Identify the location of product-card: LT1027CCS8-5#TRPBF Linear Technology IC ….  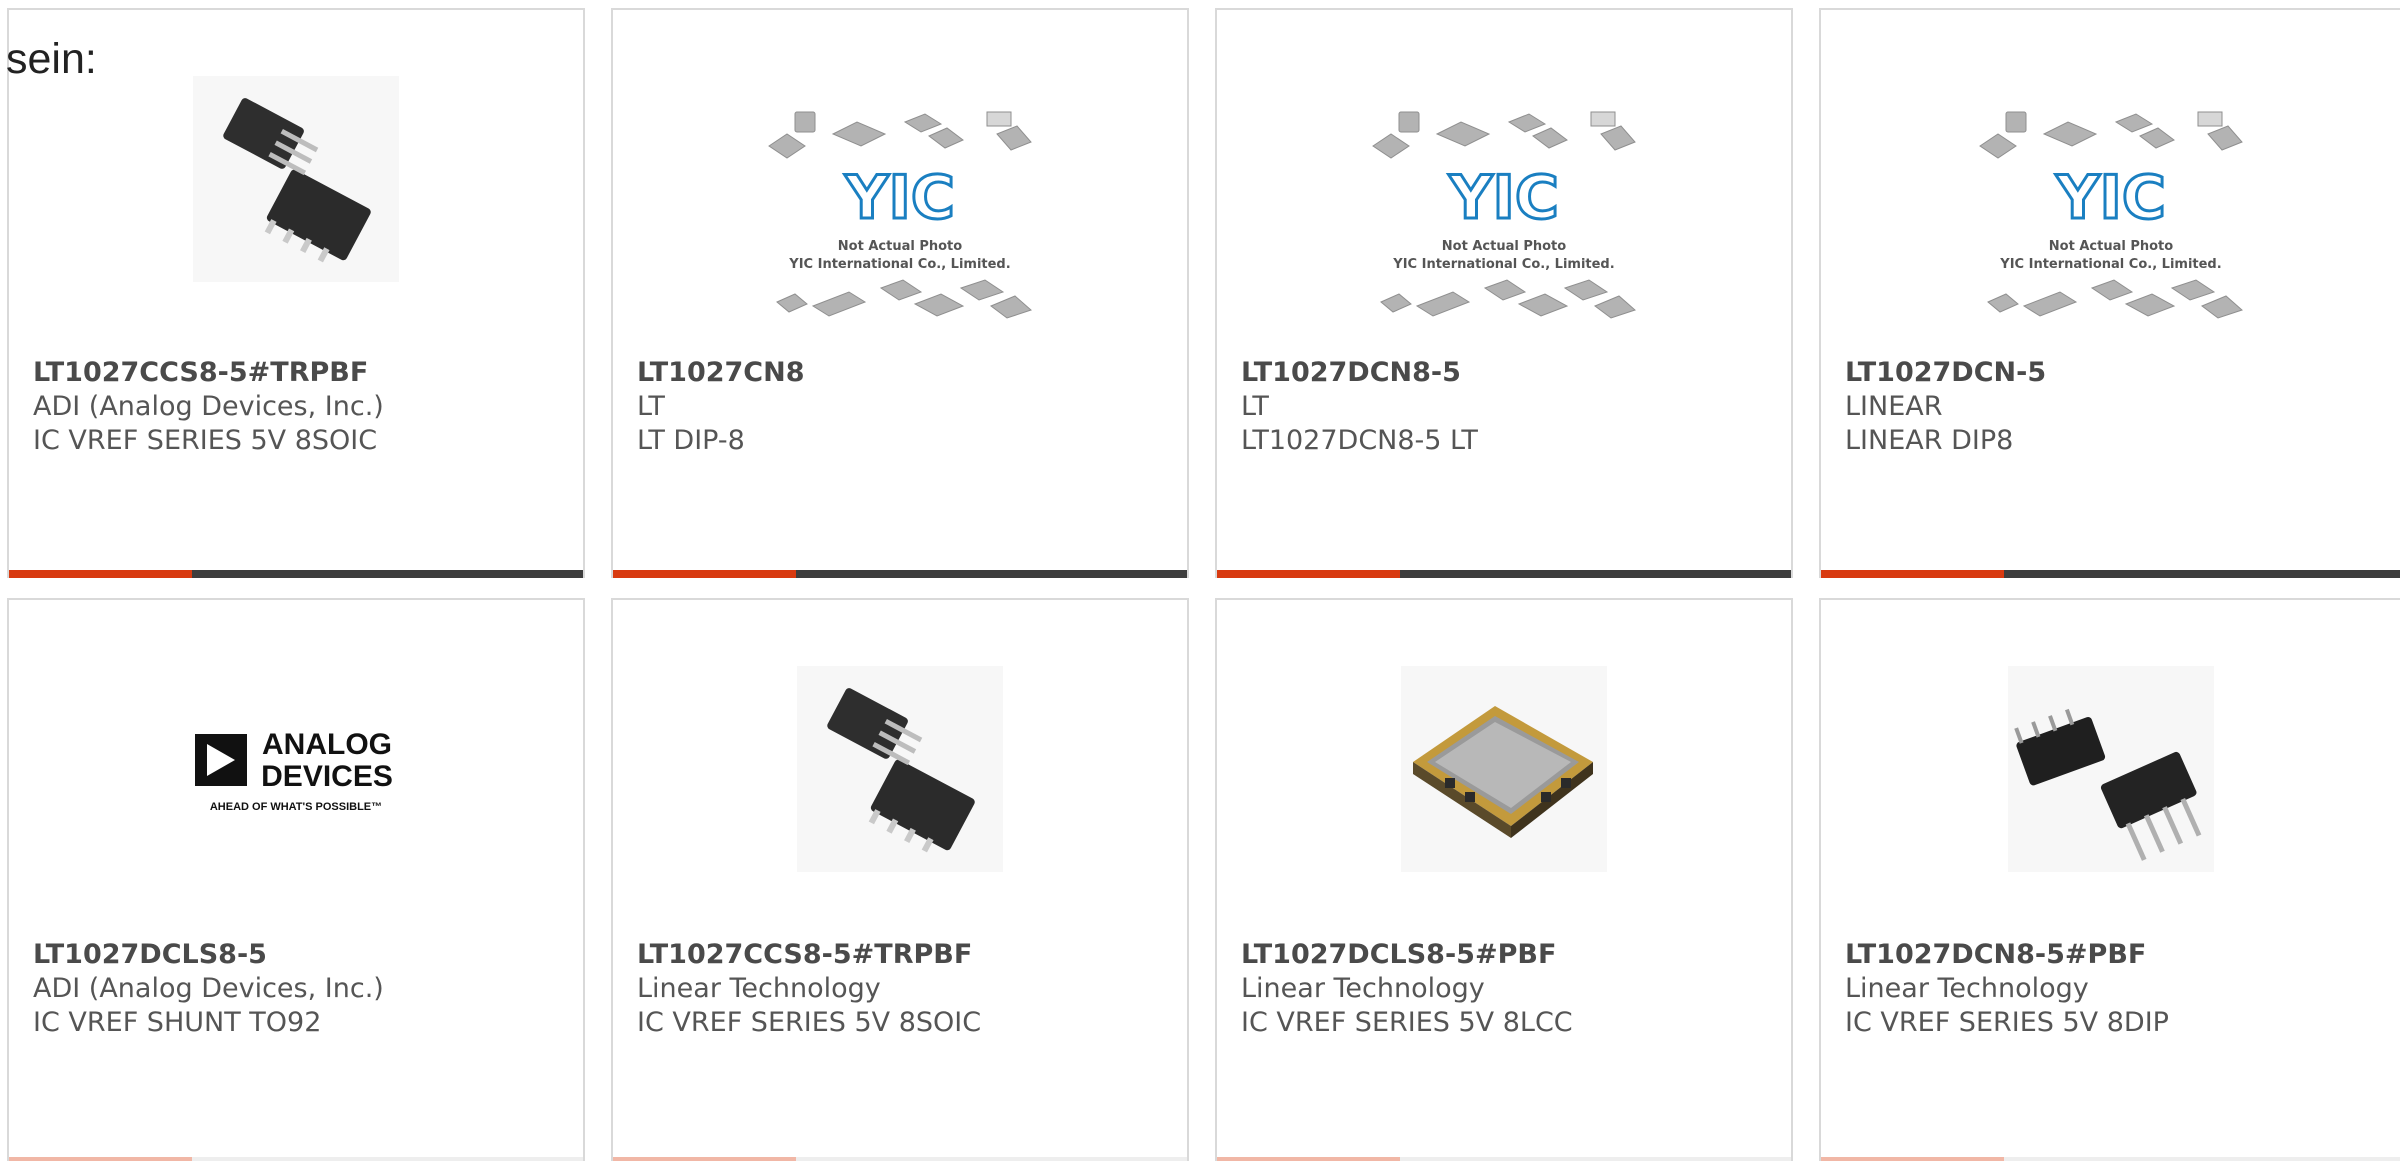
(900, 879).